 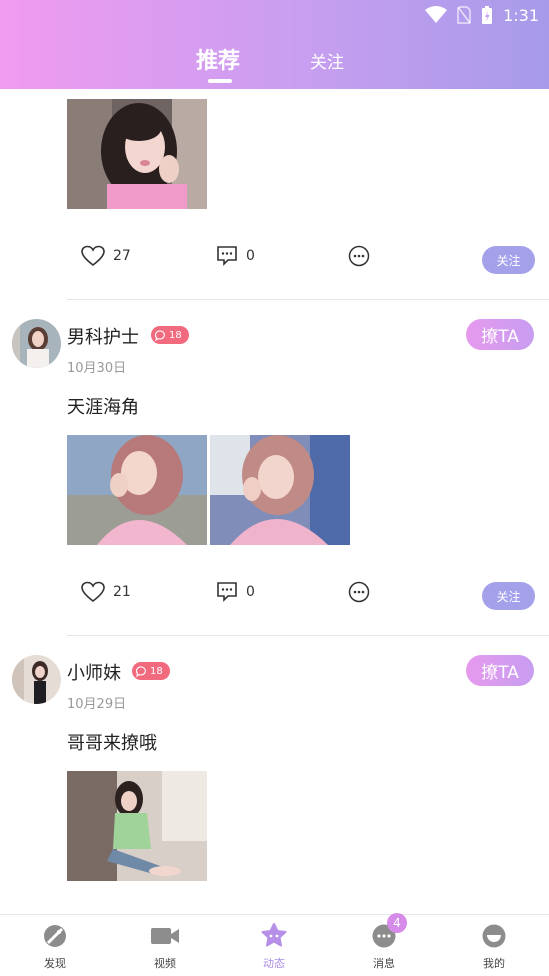 I want to click on tab-following: 关注, so click(x=327, y=60).